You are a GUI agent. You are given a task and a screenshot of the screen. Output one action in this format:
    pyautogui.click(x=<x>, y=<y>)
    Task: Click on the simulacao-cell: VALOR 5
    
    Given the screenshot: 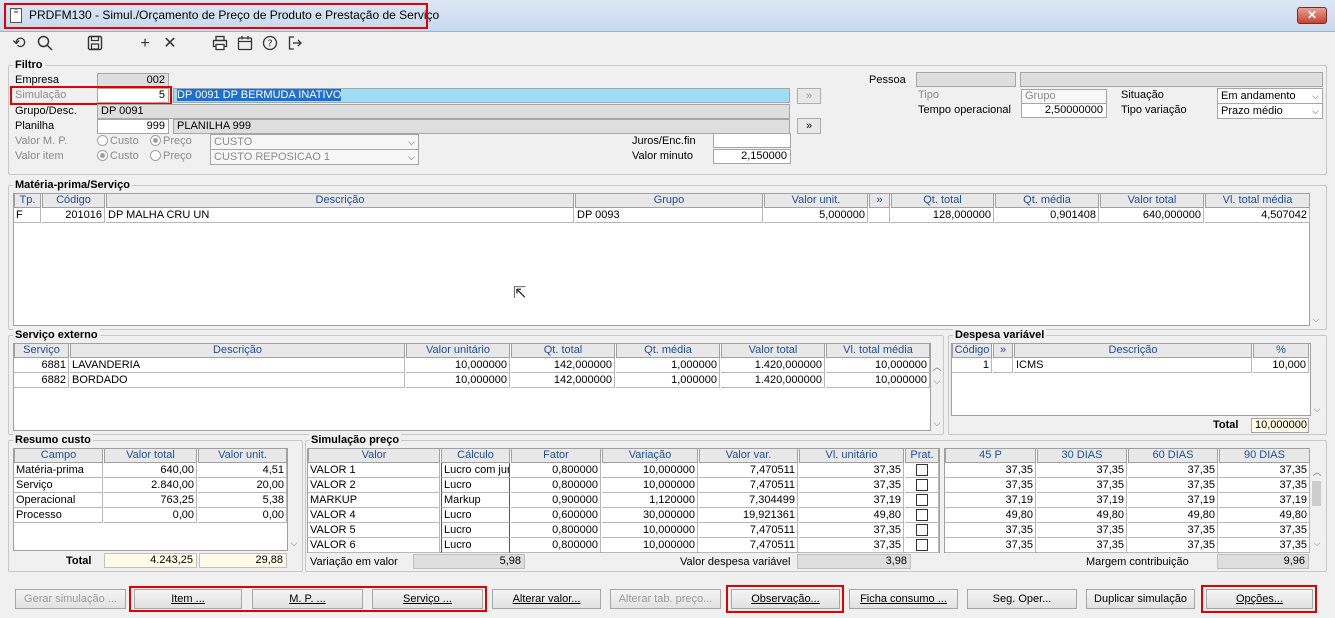 What is the action you would take?
    pyautogui.click(x=374, y=530)
    